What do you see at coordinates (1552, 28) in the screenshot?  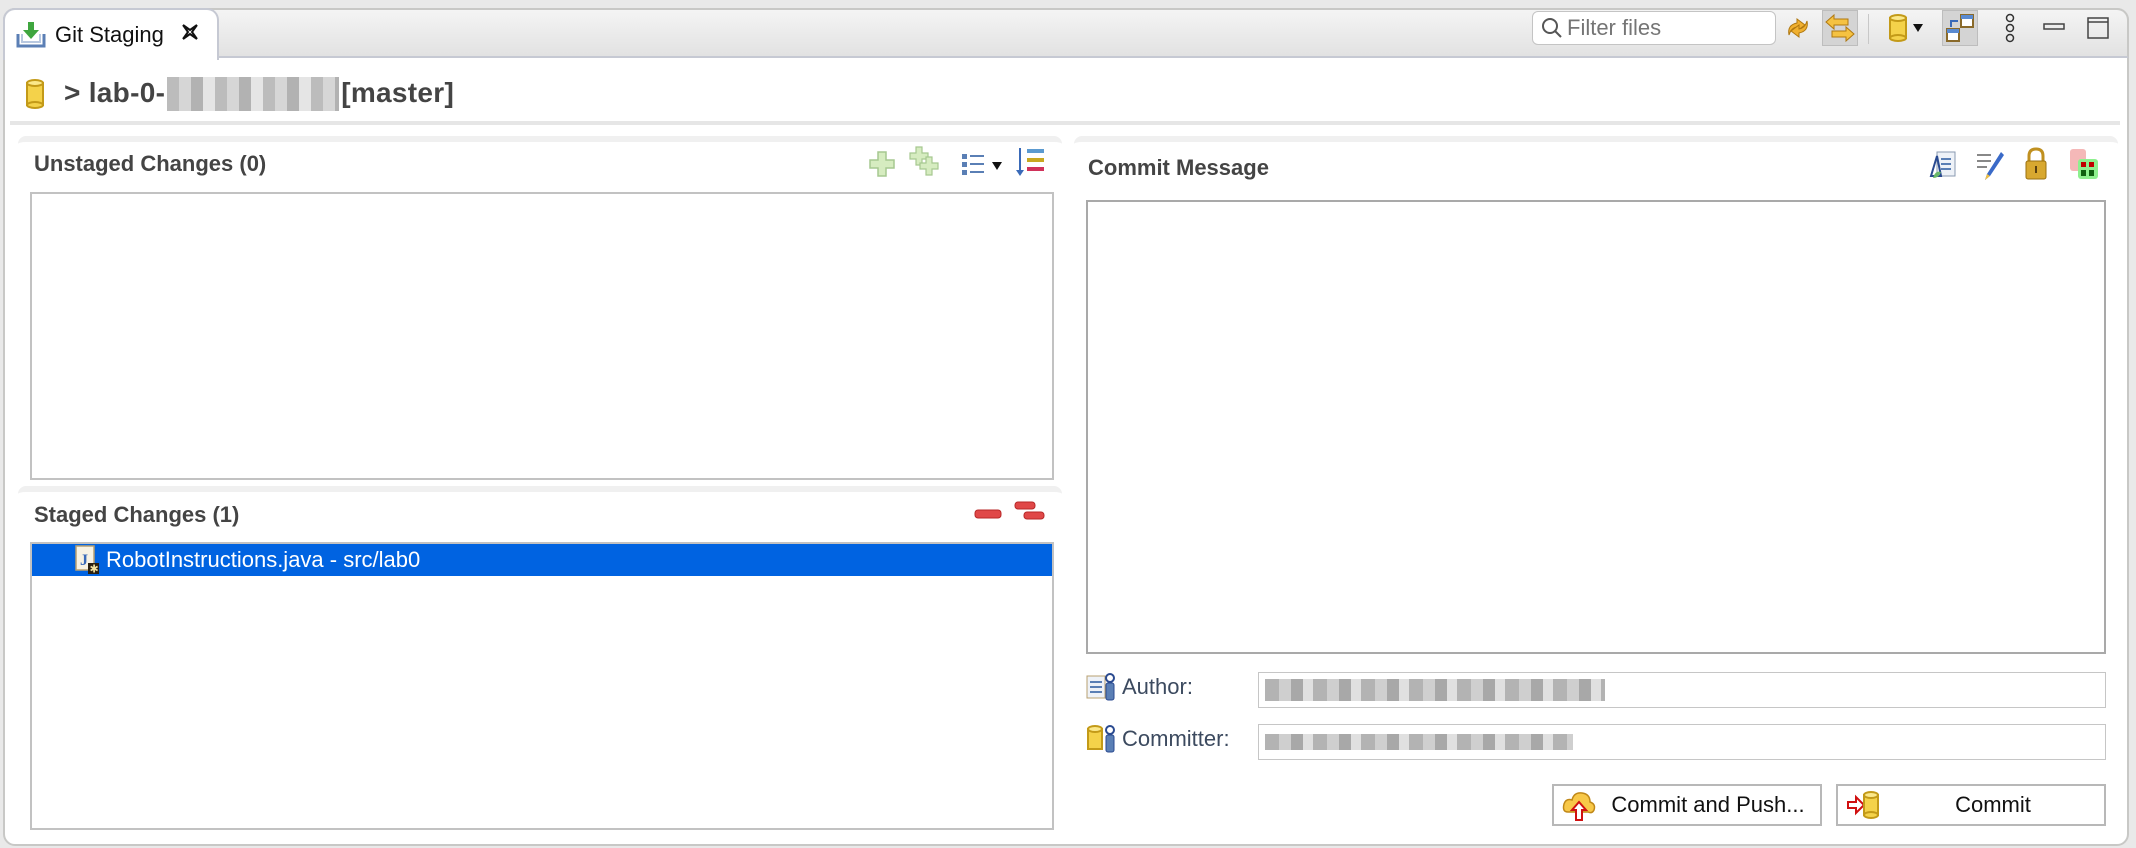 I see `search-icon` at bounding box center [1552, 28].